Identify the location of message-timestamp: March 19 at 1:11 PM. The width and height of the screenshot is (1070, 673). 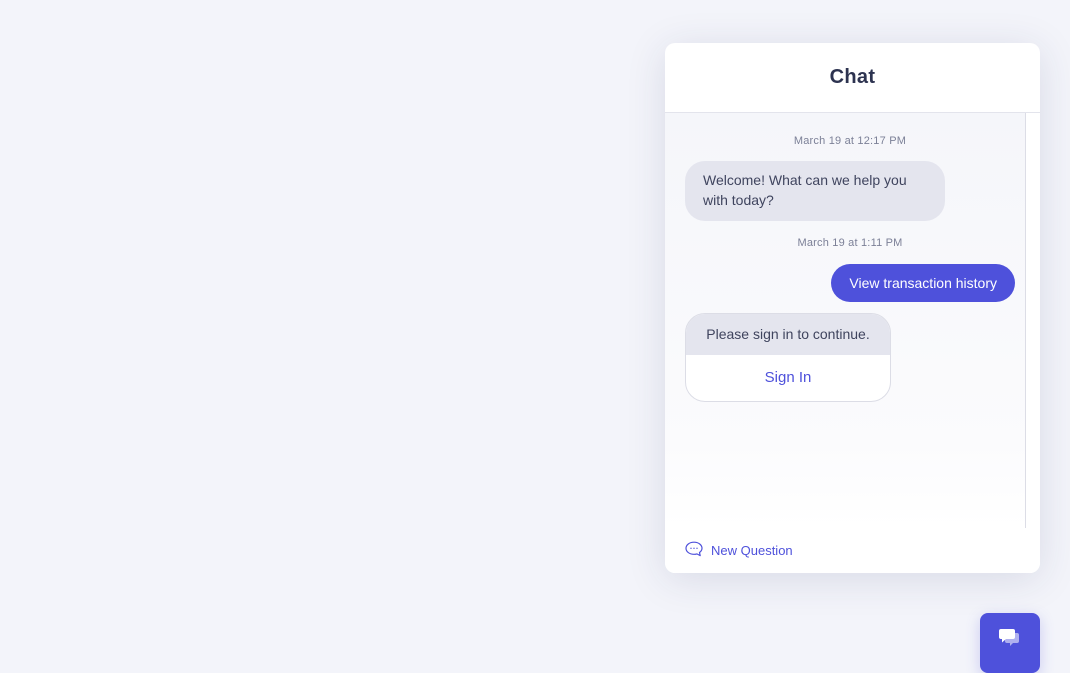
(850, 243).